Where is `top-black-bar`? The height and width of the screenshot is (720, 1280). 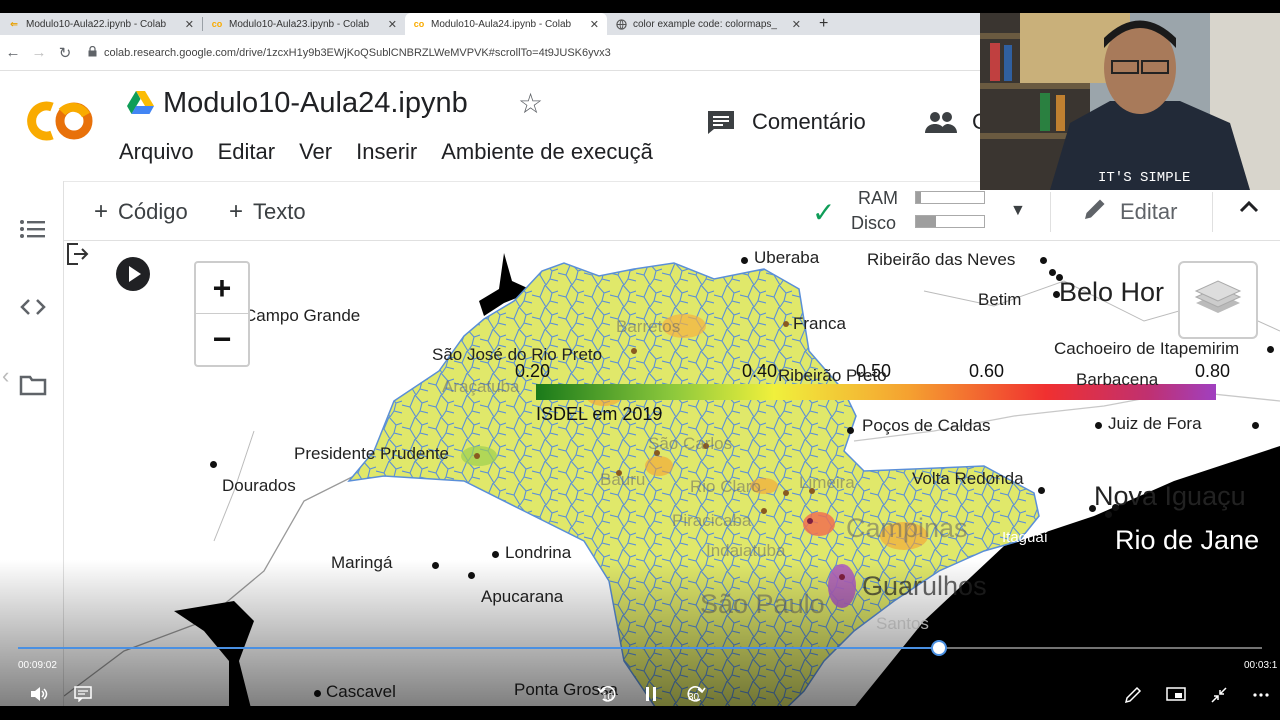 top-black-bar is located at coordinates (640, 6).